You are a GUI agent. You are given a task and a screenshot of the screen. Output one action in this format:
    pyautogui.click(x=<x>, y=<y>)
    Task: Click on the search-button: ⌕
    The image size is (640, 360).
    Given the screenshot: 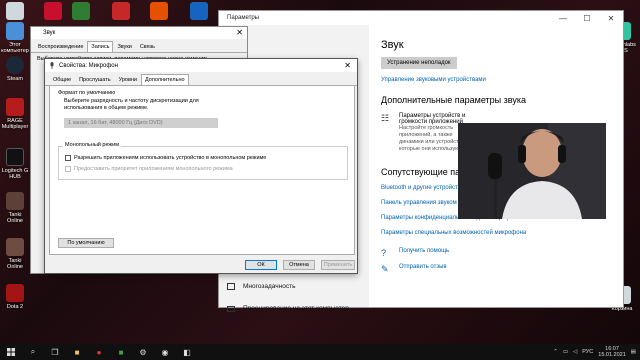 What is the action you would take?
    pyautogui.click(x=33, y=352)
    